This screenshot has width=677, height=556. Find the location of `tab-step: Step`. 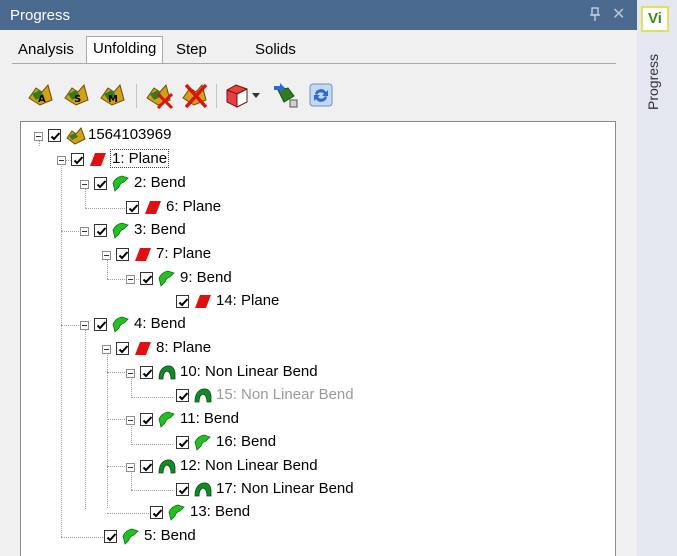

tab-step: Step is located at coordinates (191, 51).